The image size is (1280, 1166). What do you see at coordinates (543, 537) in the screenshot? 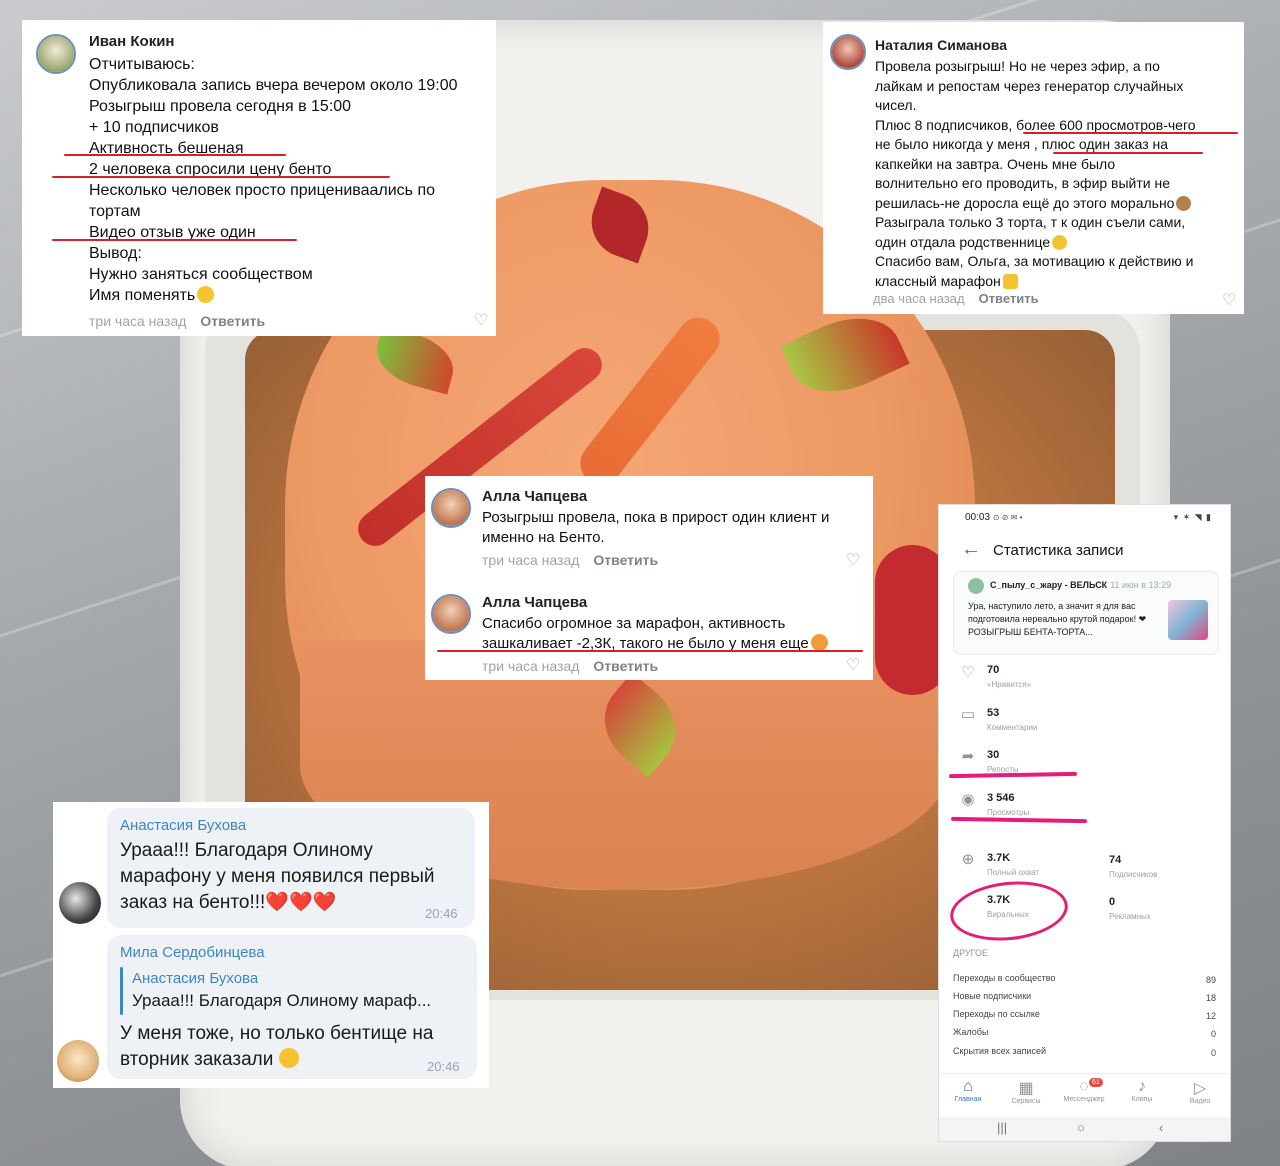
I see `comment-line: именно на Бенто.` at bounding box center [543, 537].